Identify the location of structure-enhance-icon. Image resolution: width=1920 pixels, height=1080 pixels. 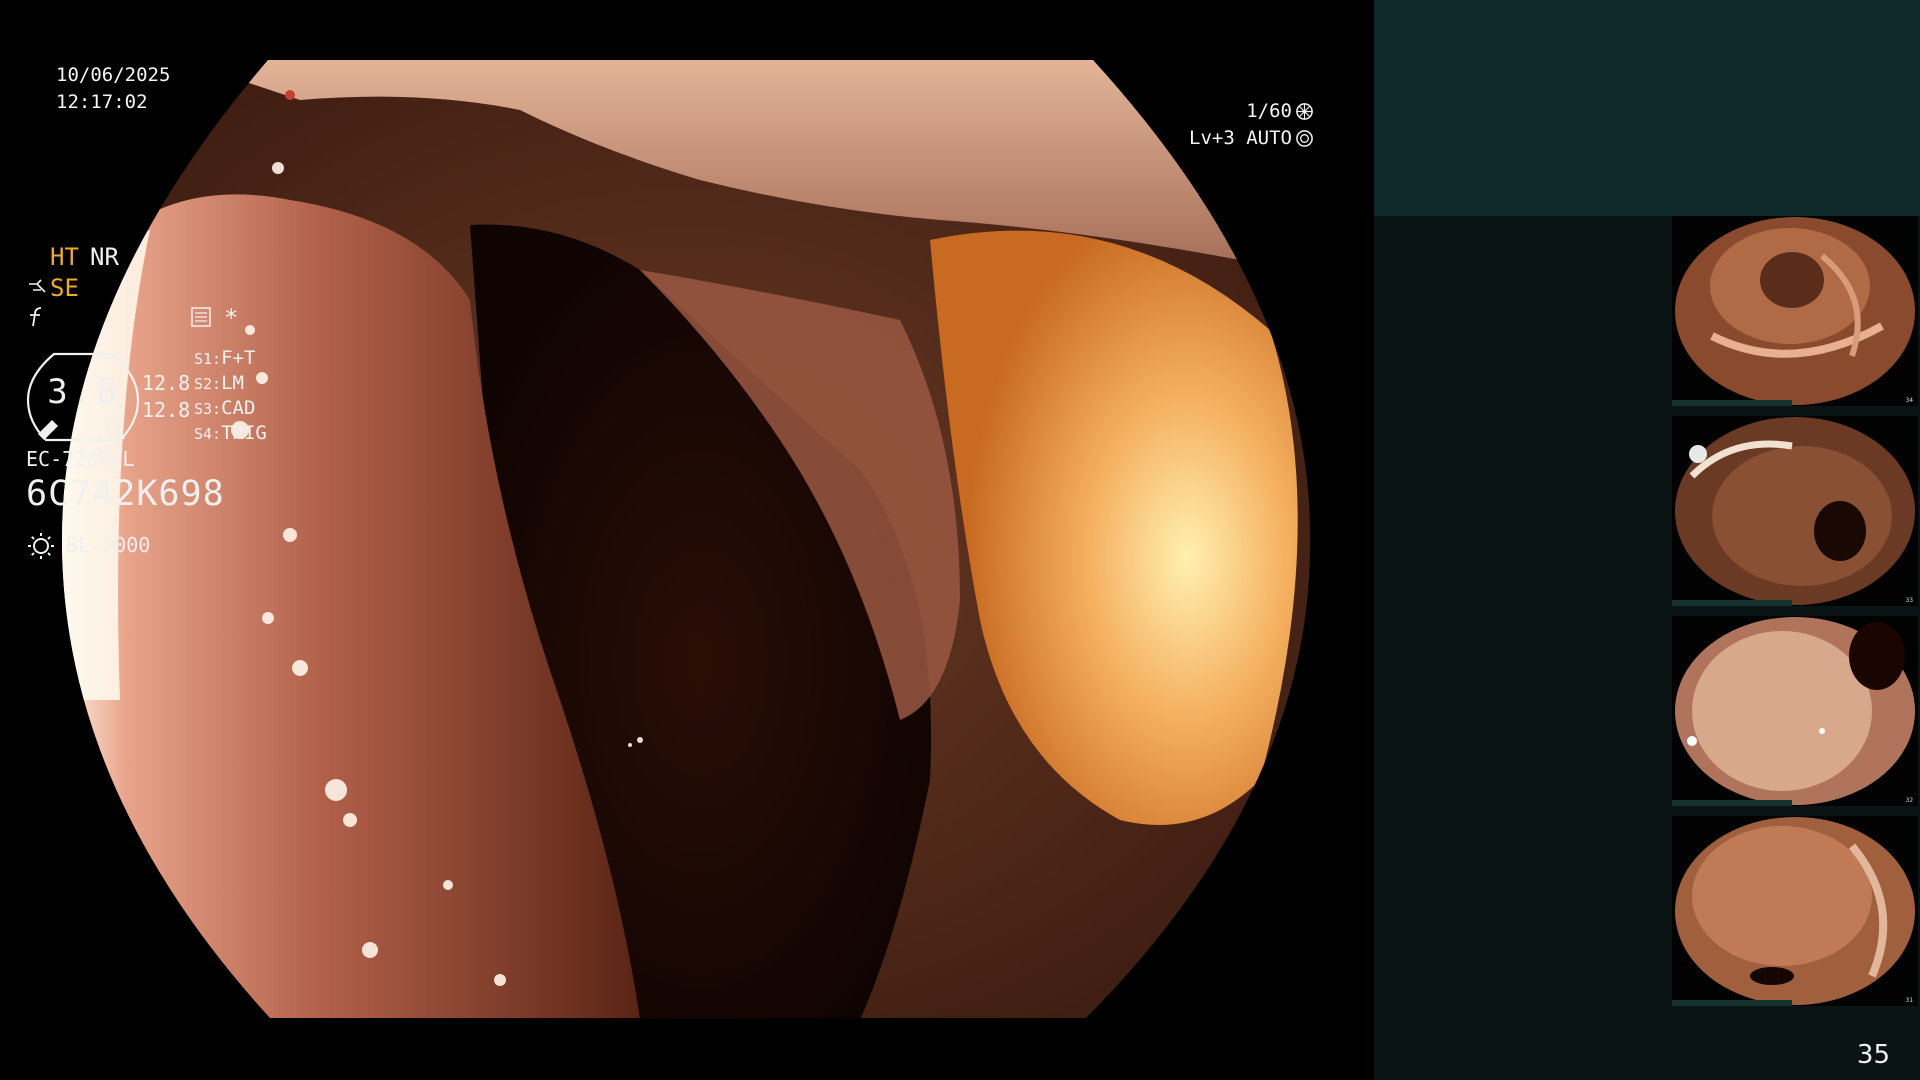
(37, 286).